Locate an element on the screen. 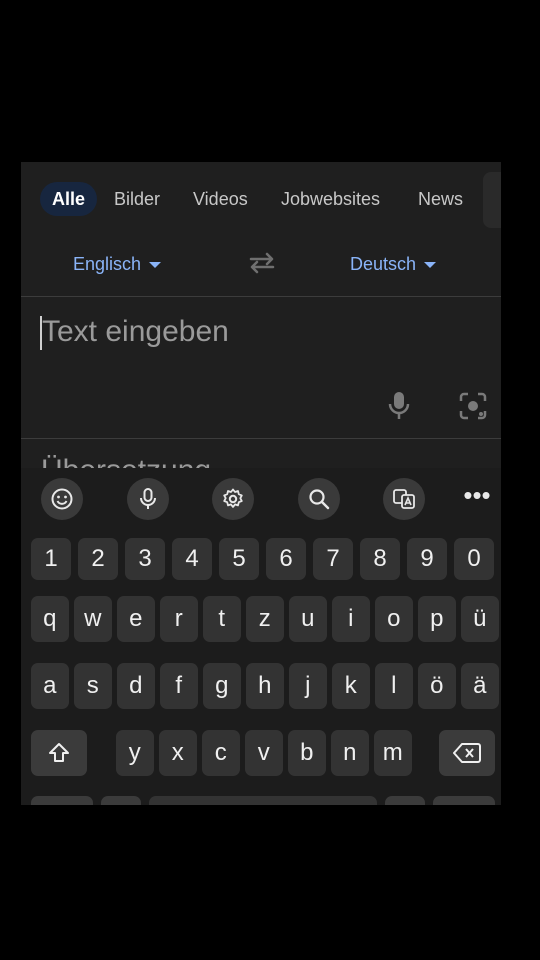 This screenshot has height=960, width=540. target-language-selector: Deutsch is located at coordinates (393, 264).